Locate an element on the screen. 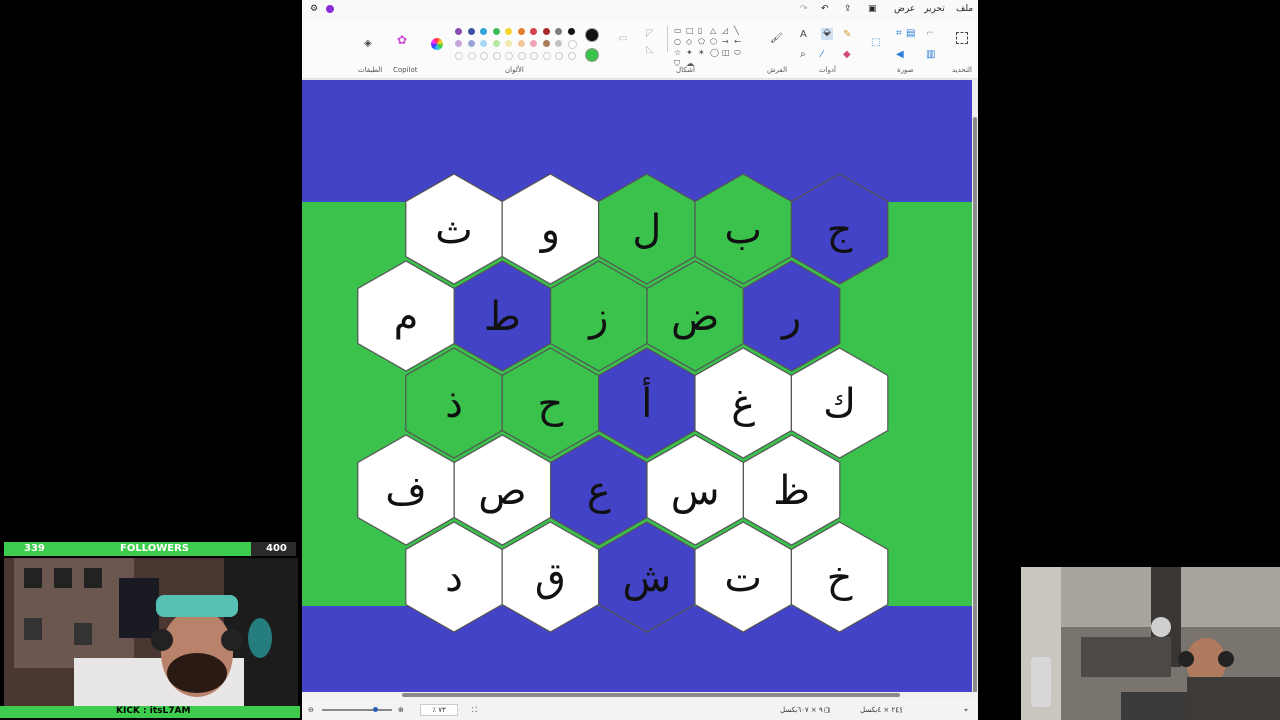 Image resolution: width=1280 pixels, height=720 pixels. primary-color is located at coordinates (592, 35).